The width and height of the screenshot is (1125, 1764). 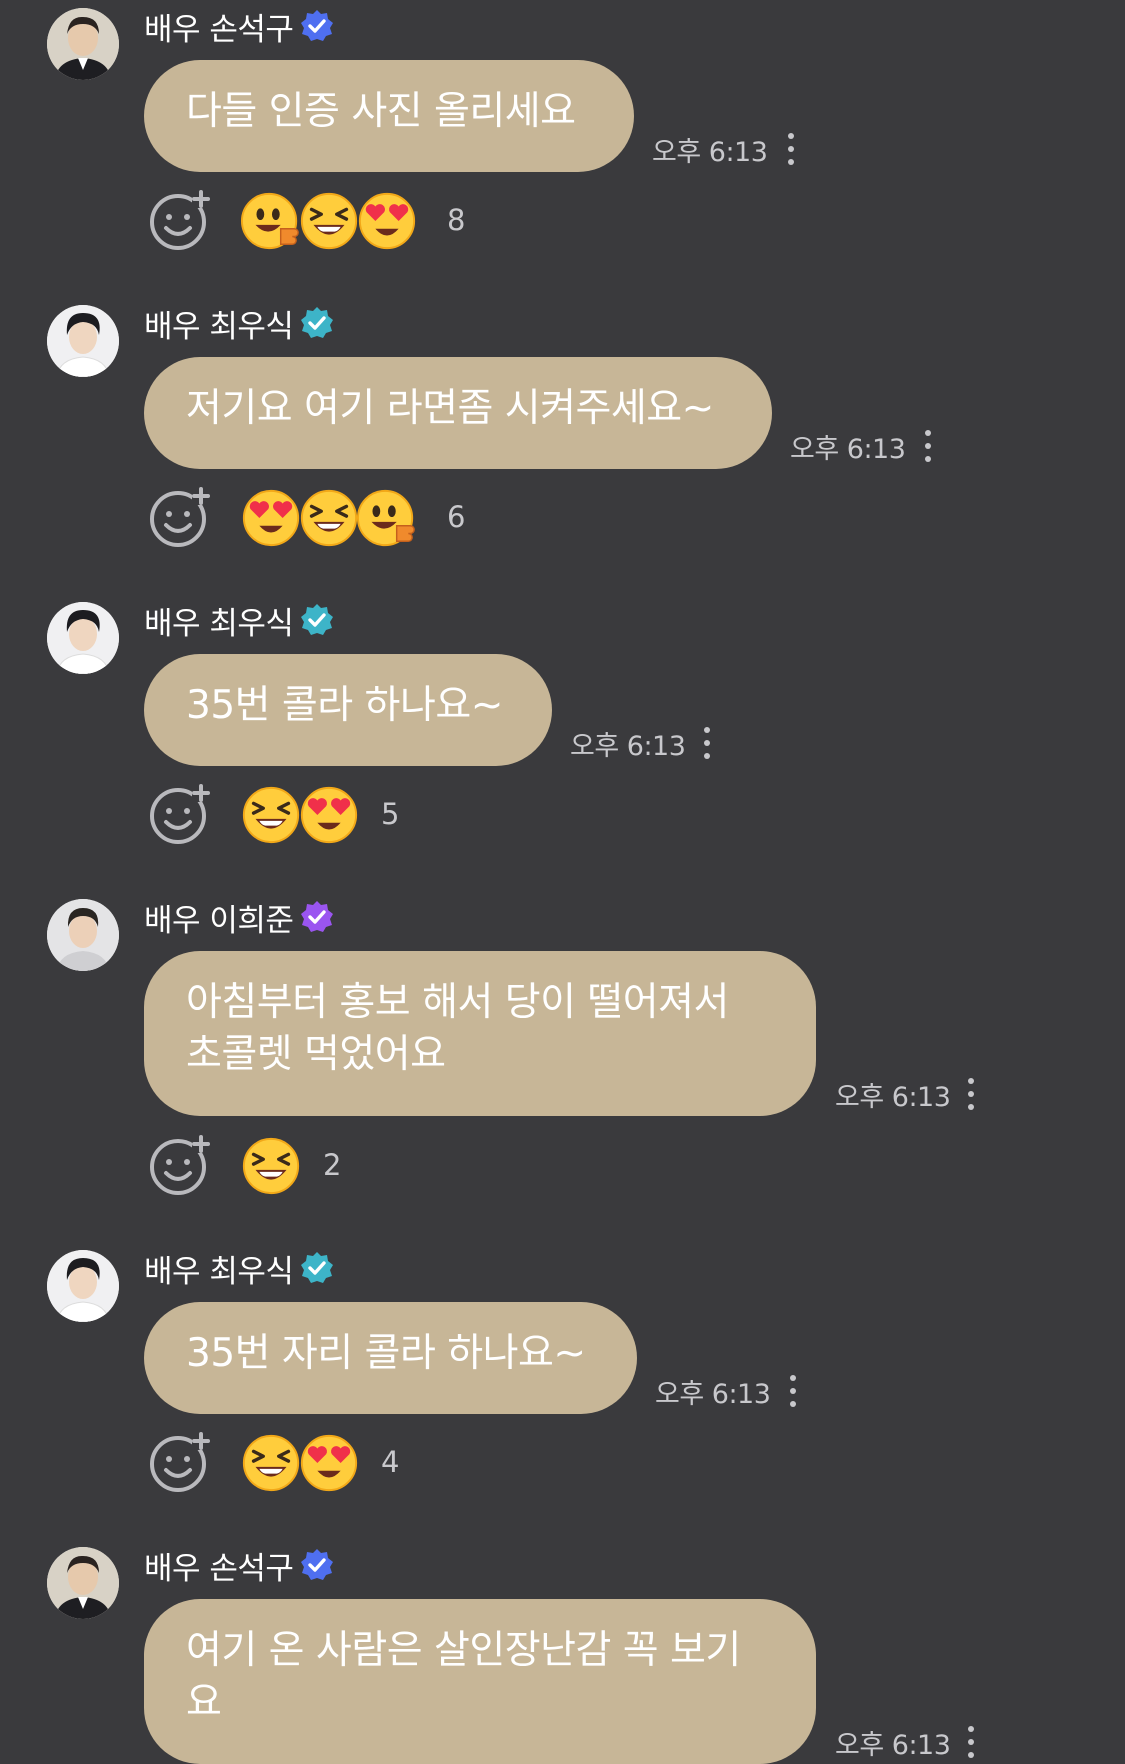 I want to click on reaction-count: 4, so click(x=390, y=1462).